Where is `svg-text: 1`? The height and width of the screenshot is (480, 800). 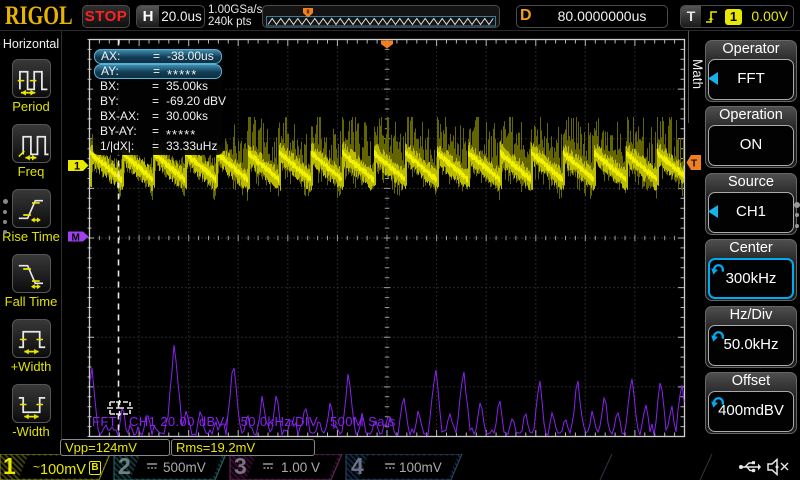 svg-text: 1 is located at coordinates (77, 167).